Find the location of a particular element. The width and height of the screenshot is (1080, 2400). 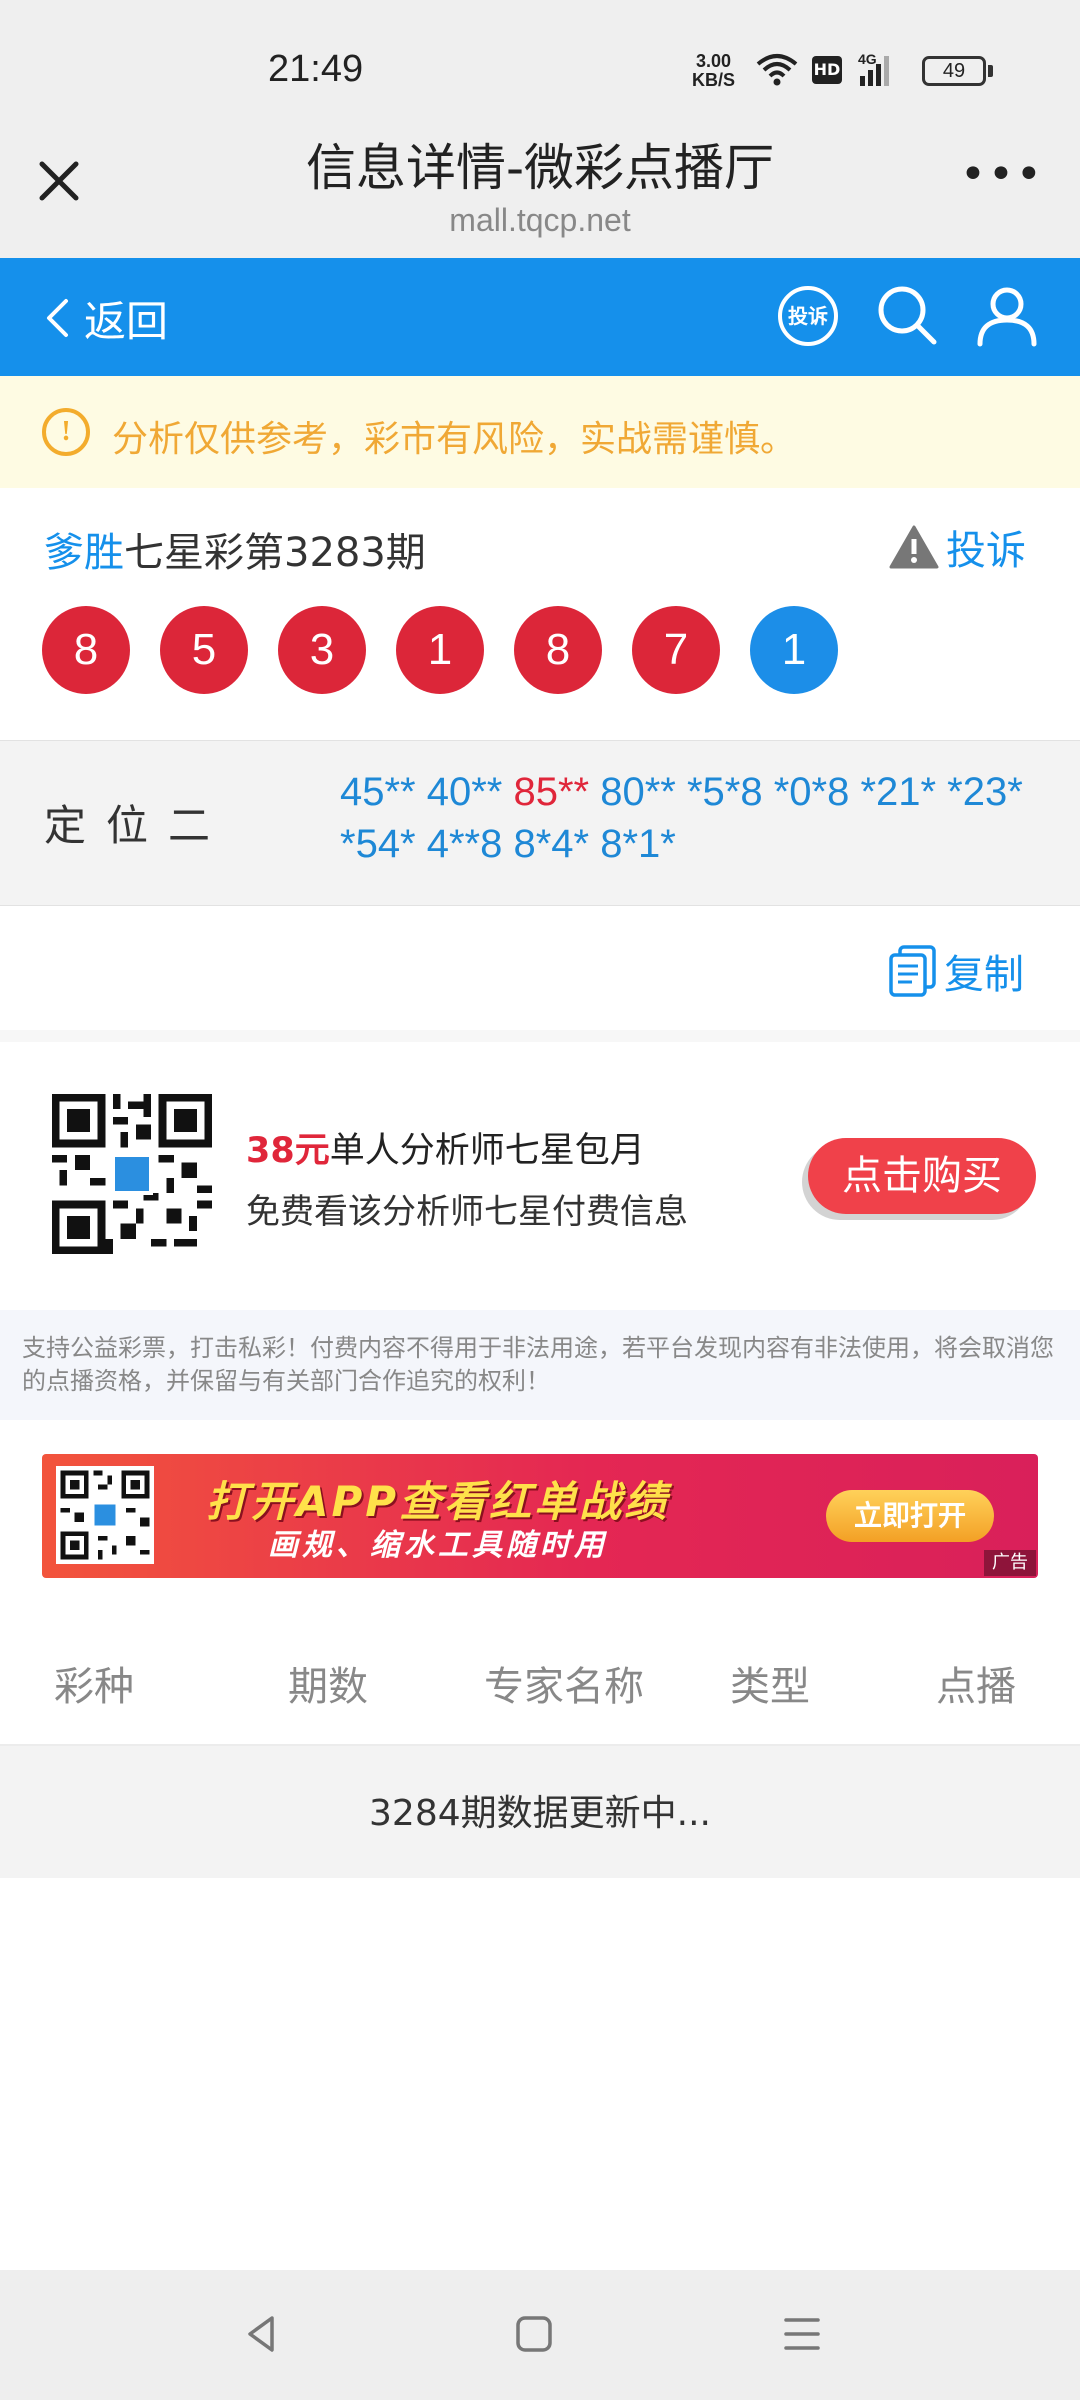

draw-title: 爹胜七星彩第3283期 is located at coordinates (235, 549).